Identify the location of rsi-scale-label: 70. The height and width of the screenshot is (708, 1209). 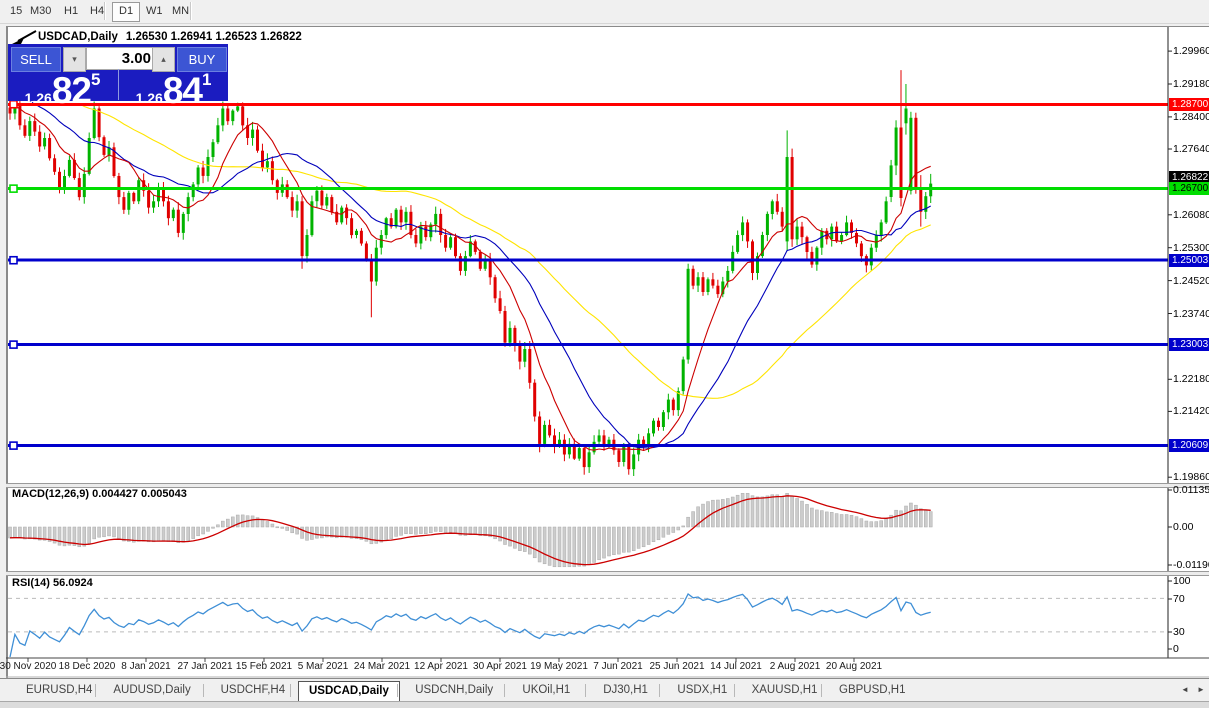
(1179, 599).